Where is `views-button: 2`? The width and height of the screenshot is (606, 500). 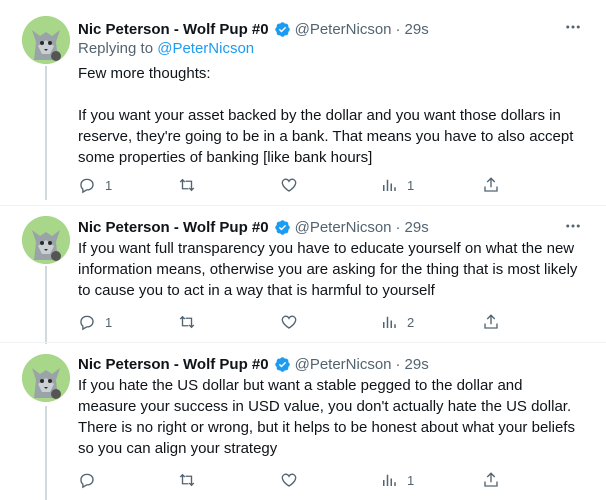
views-button: 2 is located at coordinates (397, 322).